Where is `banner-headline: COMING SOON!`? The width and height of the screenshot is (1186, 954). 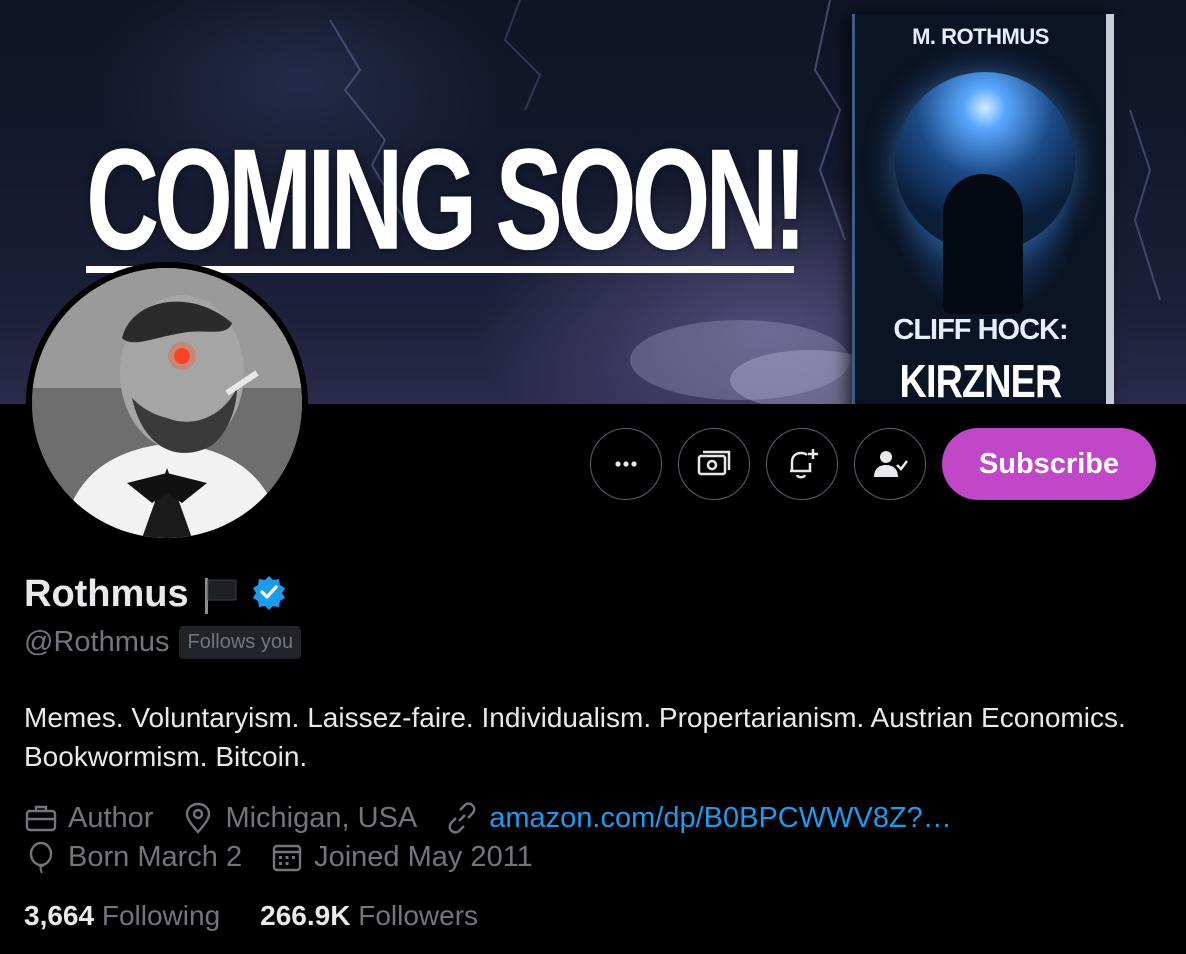
banner-headline: COMING SOON! is located at coordinates (446, 200).